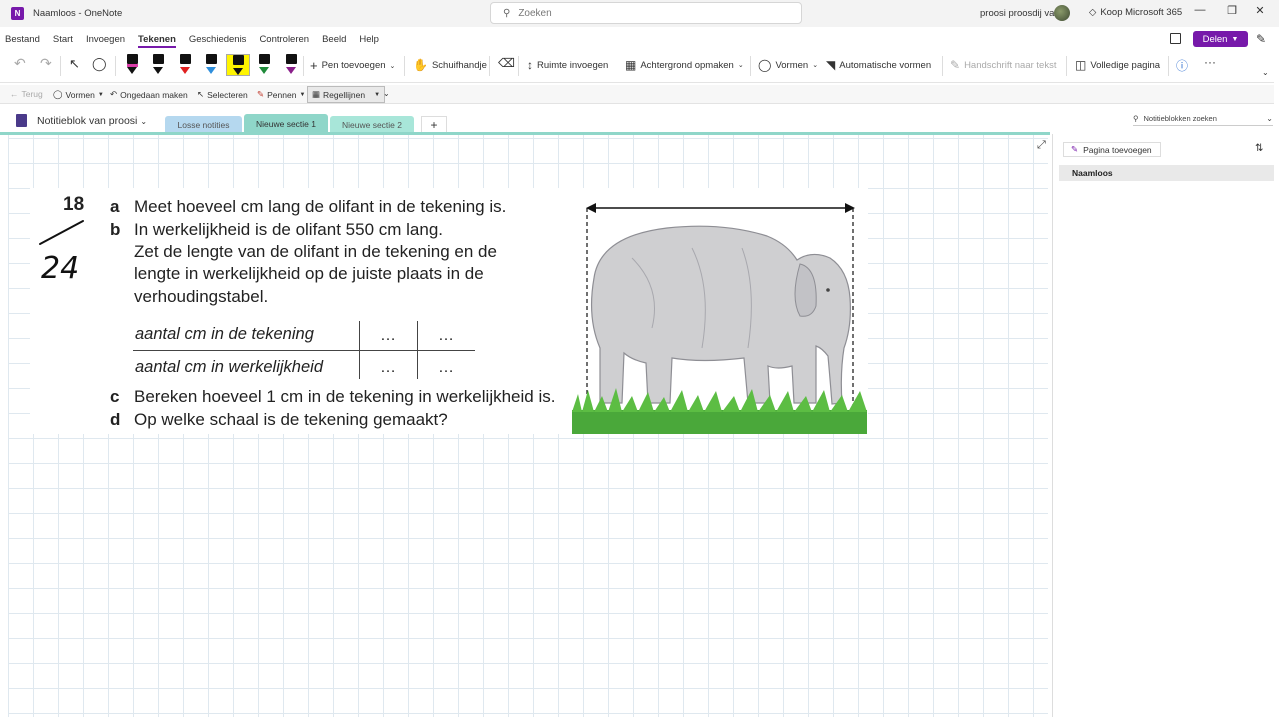  I want to click on select-button: ↖ Selecteren, so click(222, 94).